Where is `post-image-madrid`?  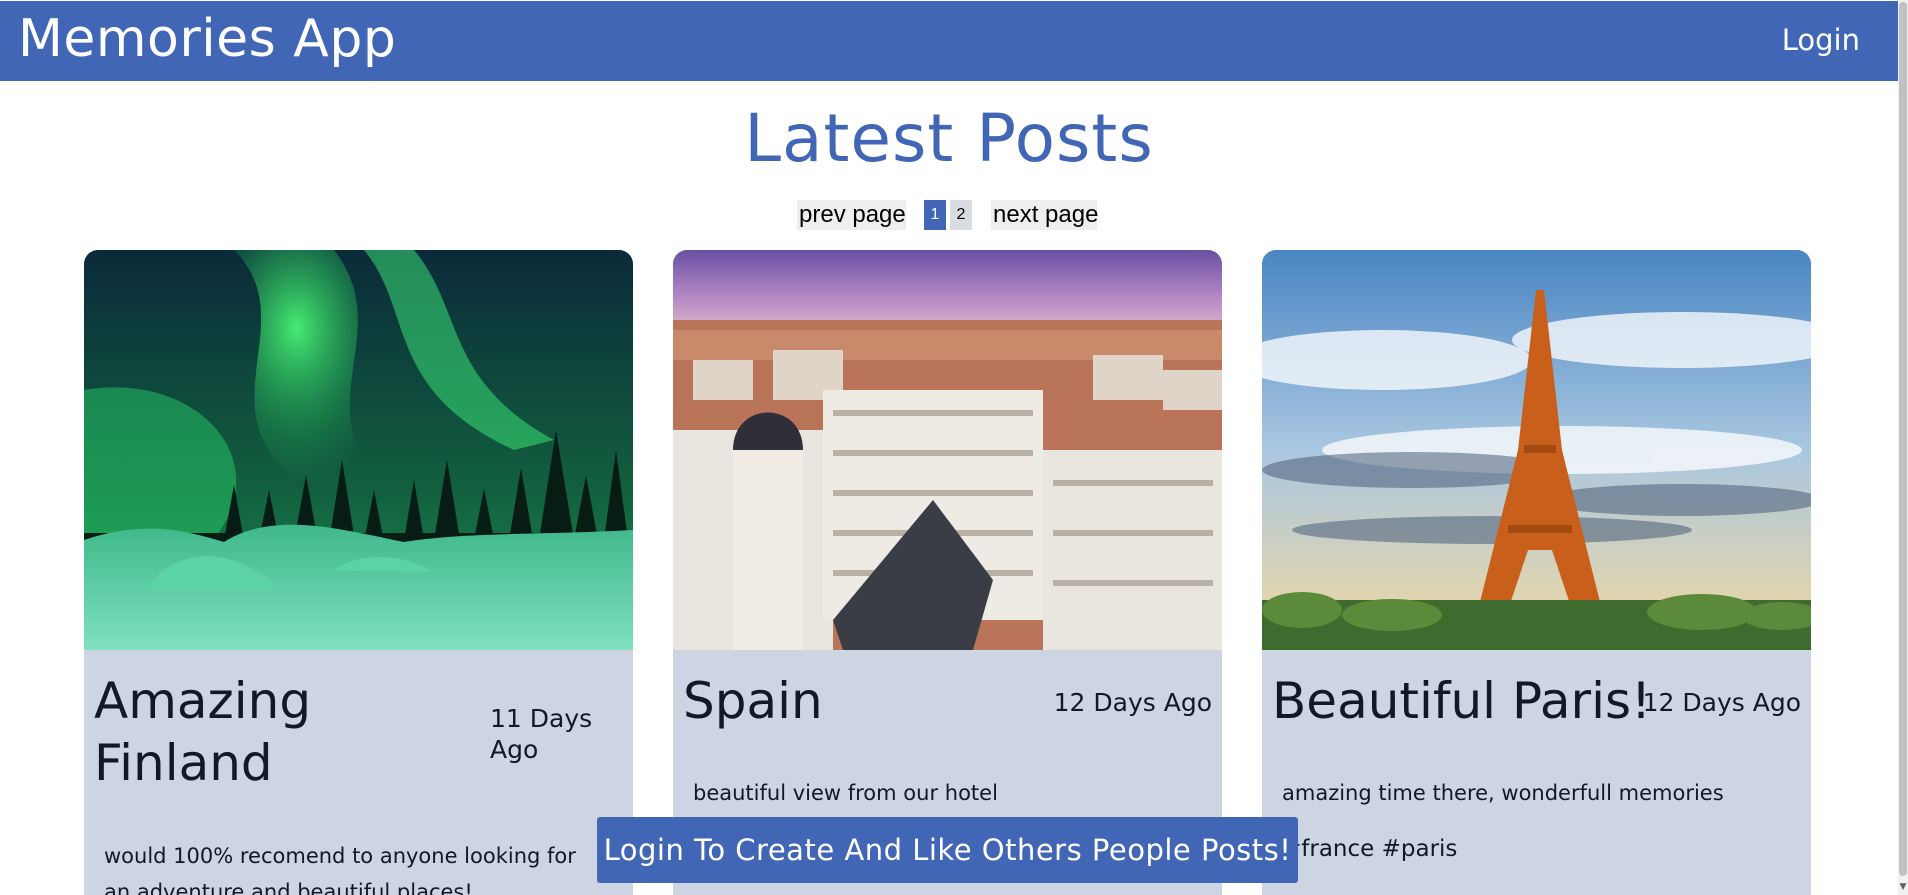 post-image-madrid is located at coordinates (947, 450).